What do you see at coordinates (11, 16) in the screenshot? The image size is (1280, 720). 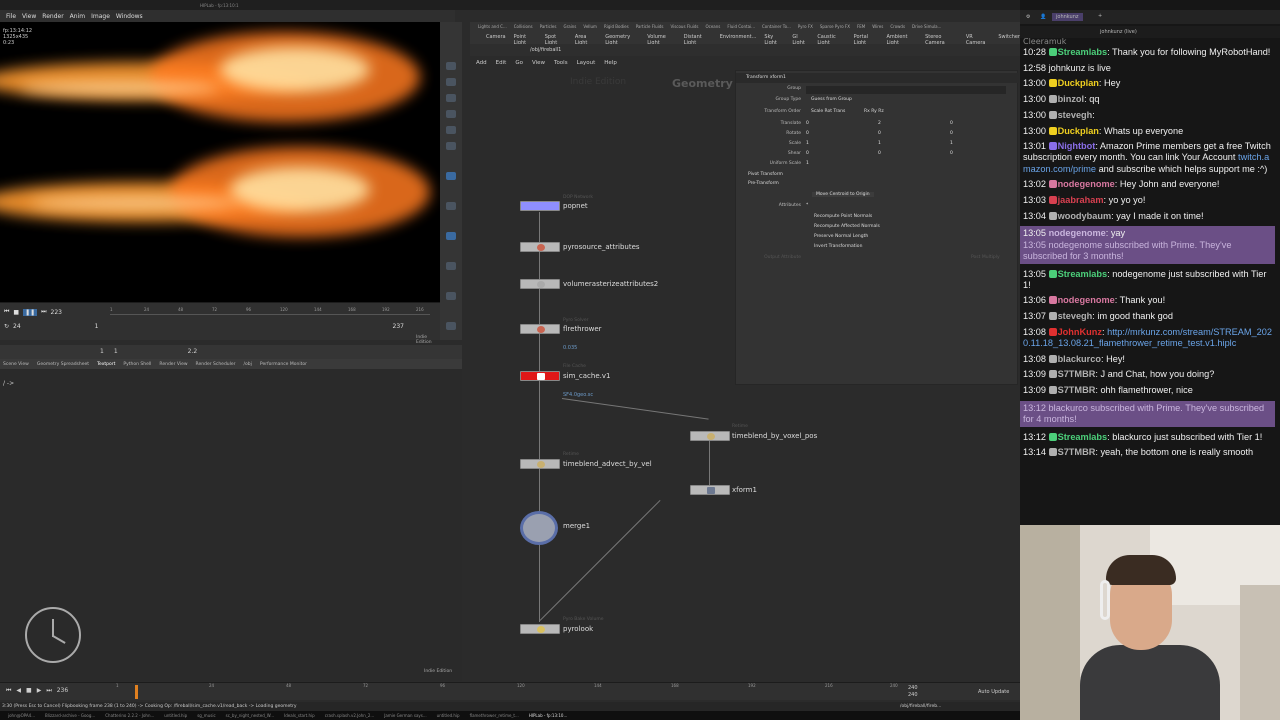 I see `menu-file: File` at bounding box center [11, 16].